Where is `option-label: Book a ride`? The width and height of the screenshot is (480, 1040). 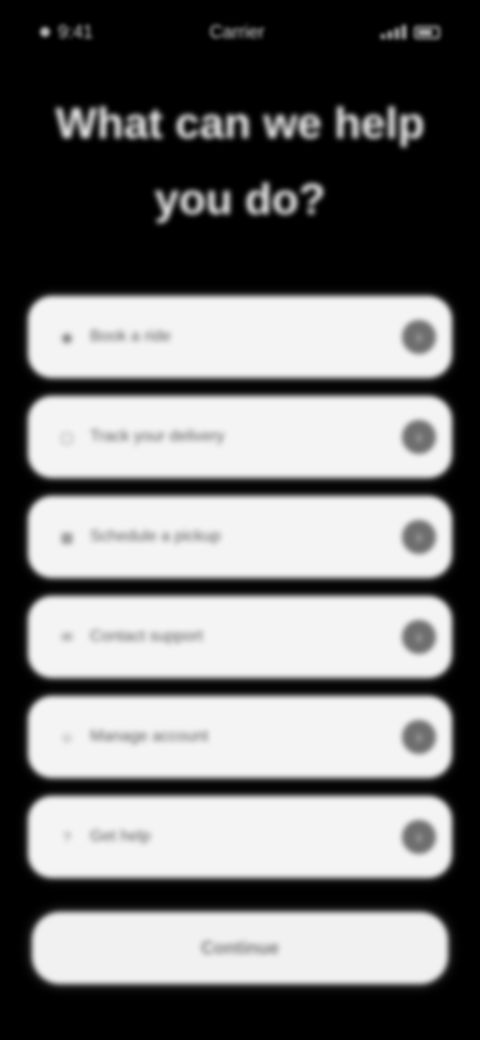 option-label: Book a ride is located at coordinates (130, 336).